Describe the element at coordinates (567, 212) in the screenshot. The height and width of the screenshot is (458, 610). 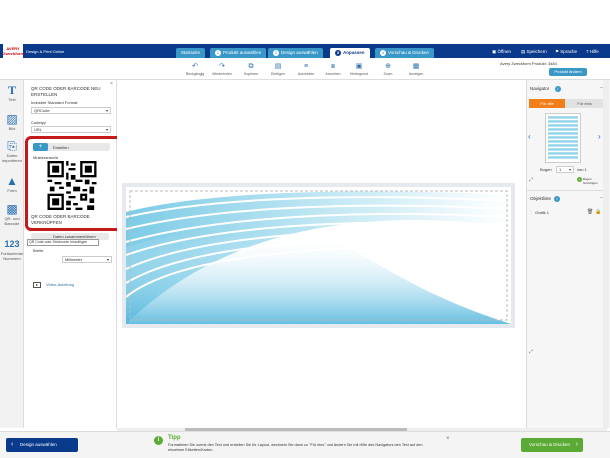
I see `object-list-item: ⋮ Grafik 1 🗑 🔒` at that location.